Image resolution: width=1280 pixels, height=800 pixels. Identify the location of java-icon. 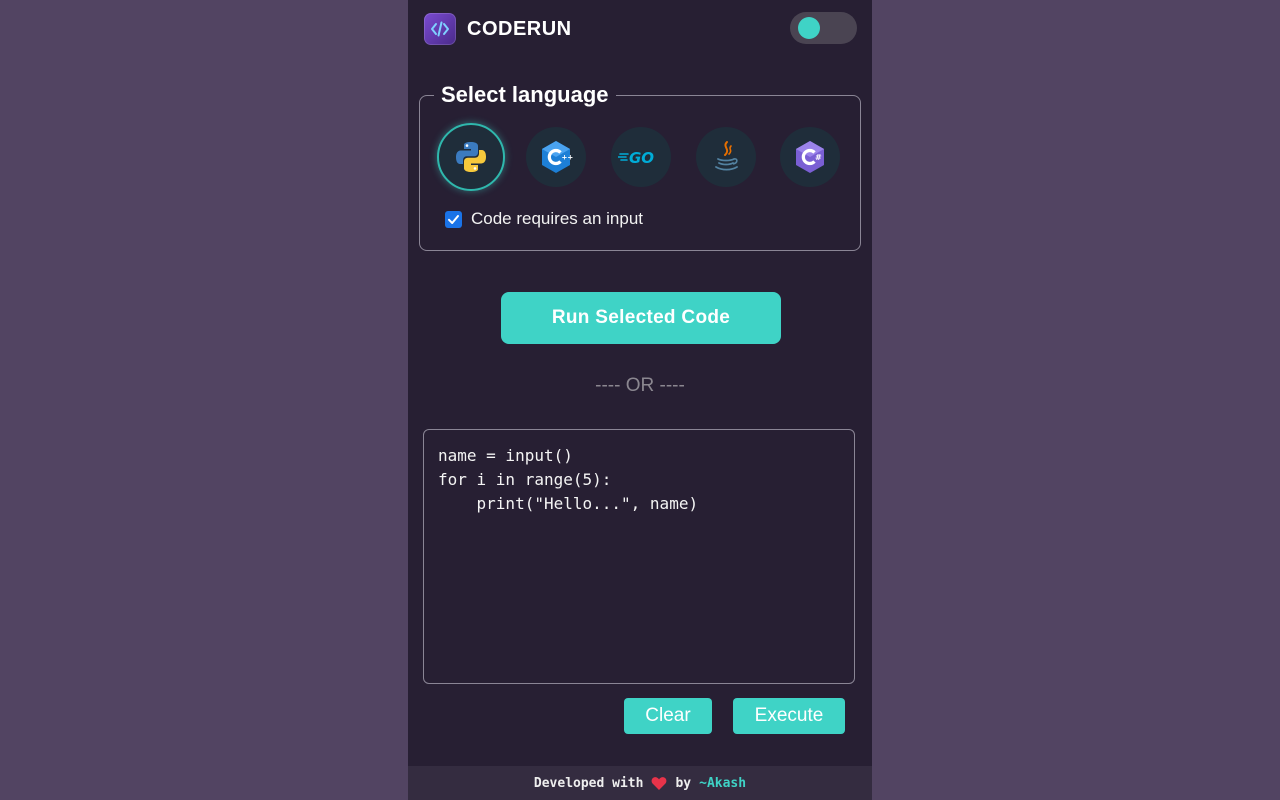
(726, 156).